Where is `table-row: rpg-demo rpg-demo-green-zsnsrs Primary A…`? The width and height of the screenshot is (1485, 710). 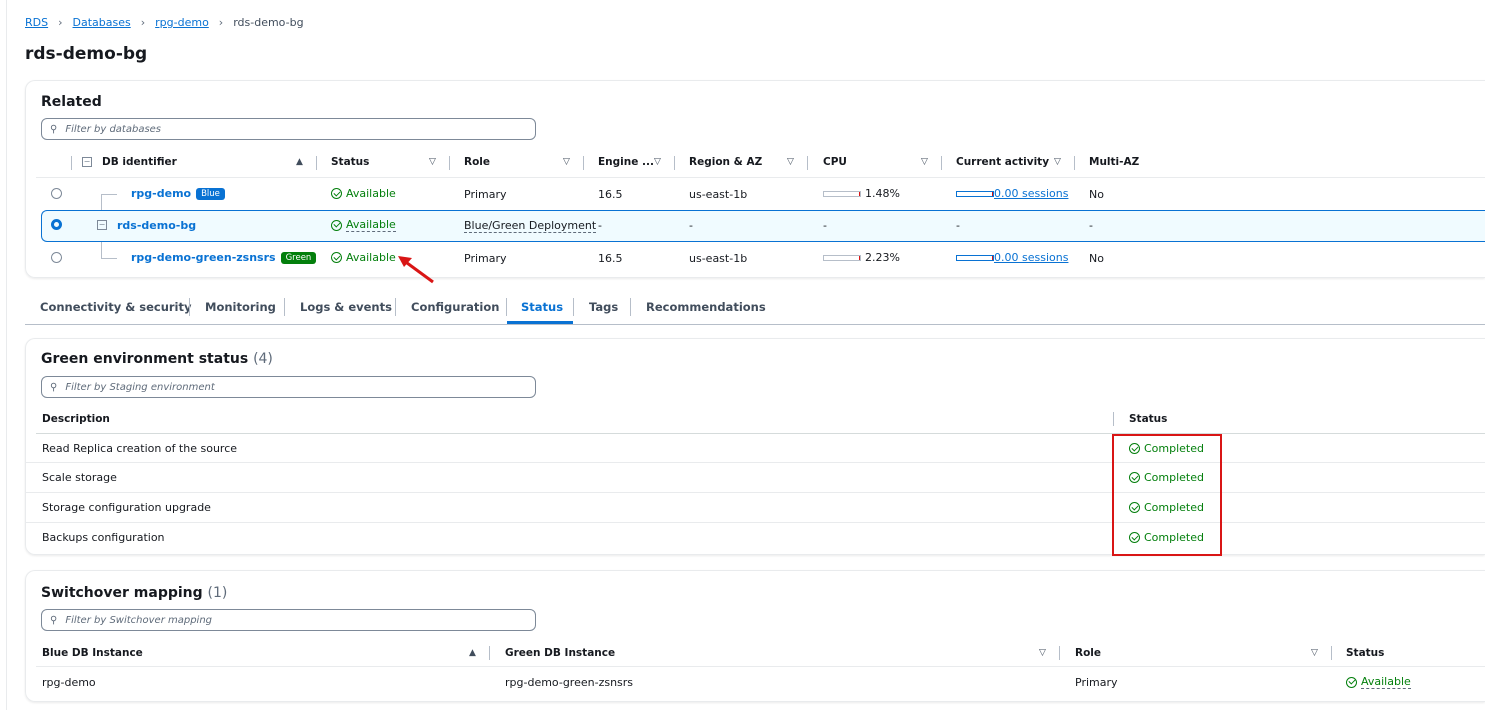
table-row: rpg-demo rpg-demo-green-zsnsrs Primary A… is located at coordinates (755, 682).